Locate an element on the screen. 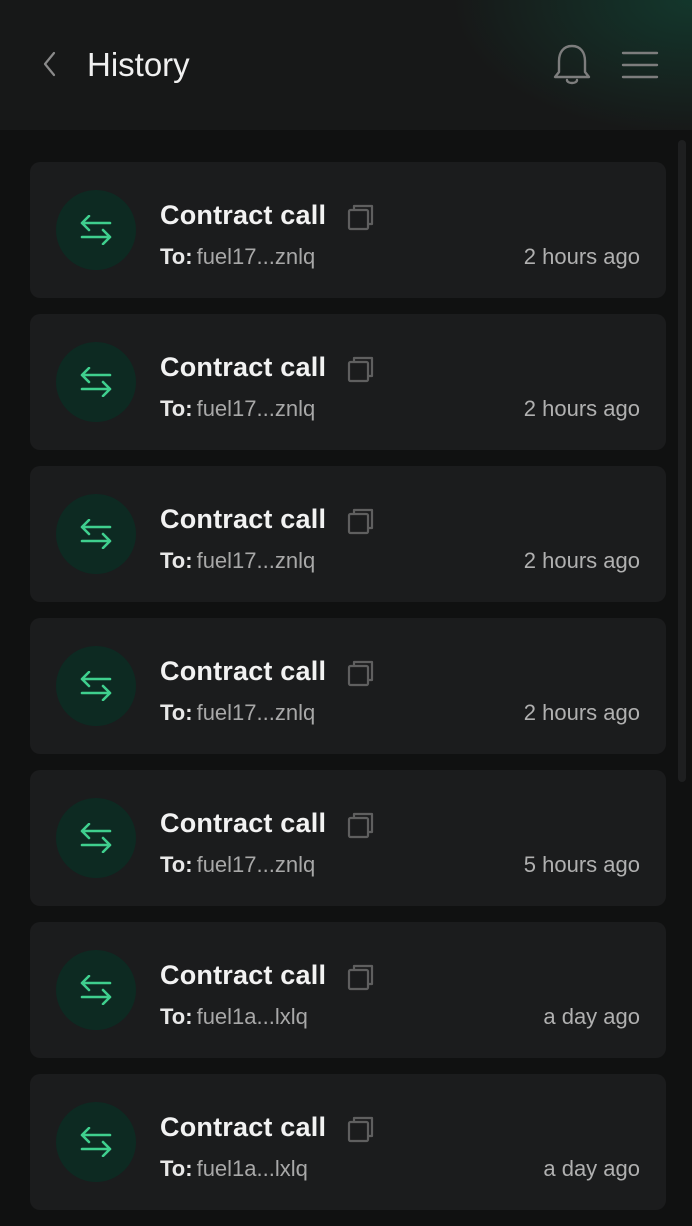  hamburger-menu-icon is located at coordinates (640, 65).